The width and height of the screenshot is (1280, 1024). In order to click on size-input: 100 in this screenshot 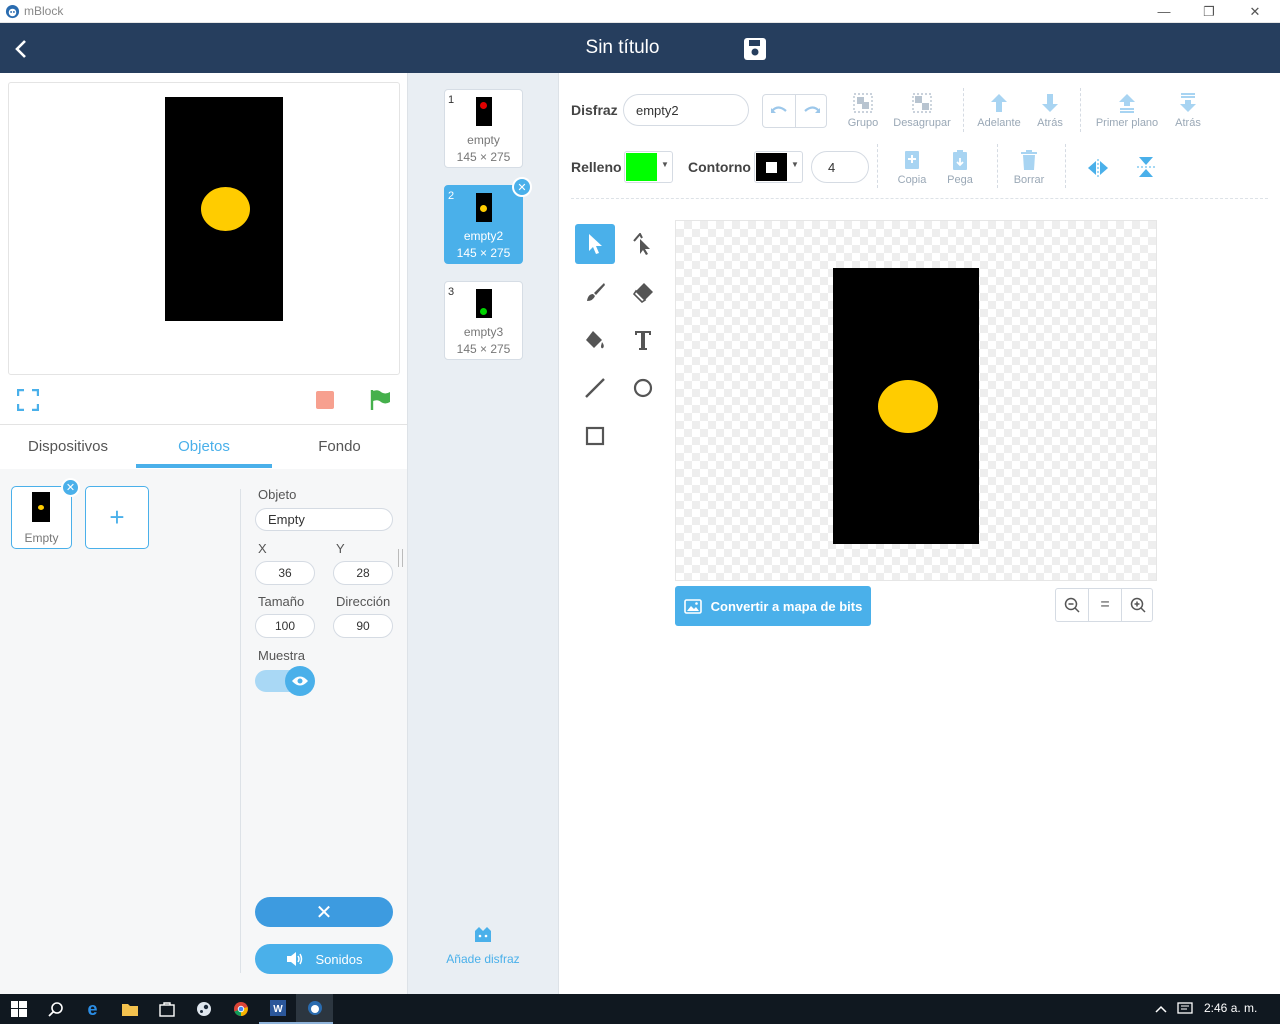, I will do `click(285, 626)`.